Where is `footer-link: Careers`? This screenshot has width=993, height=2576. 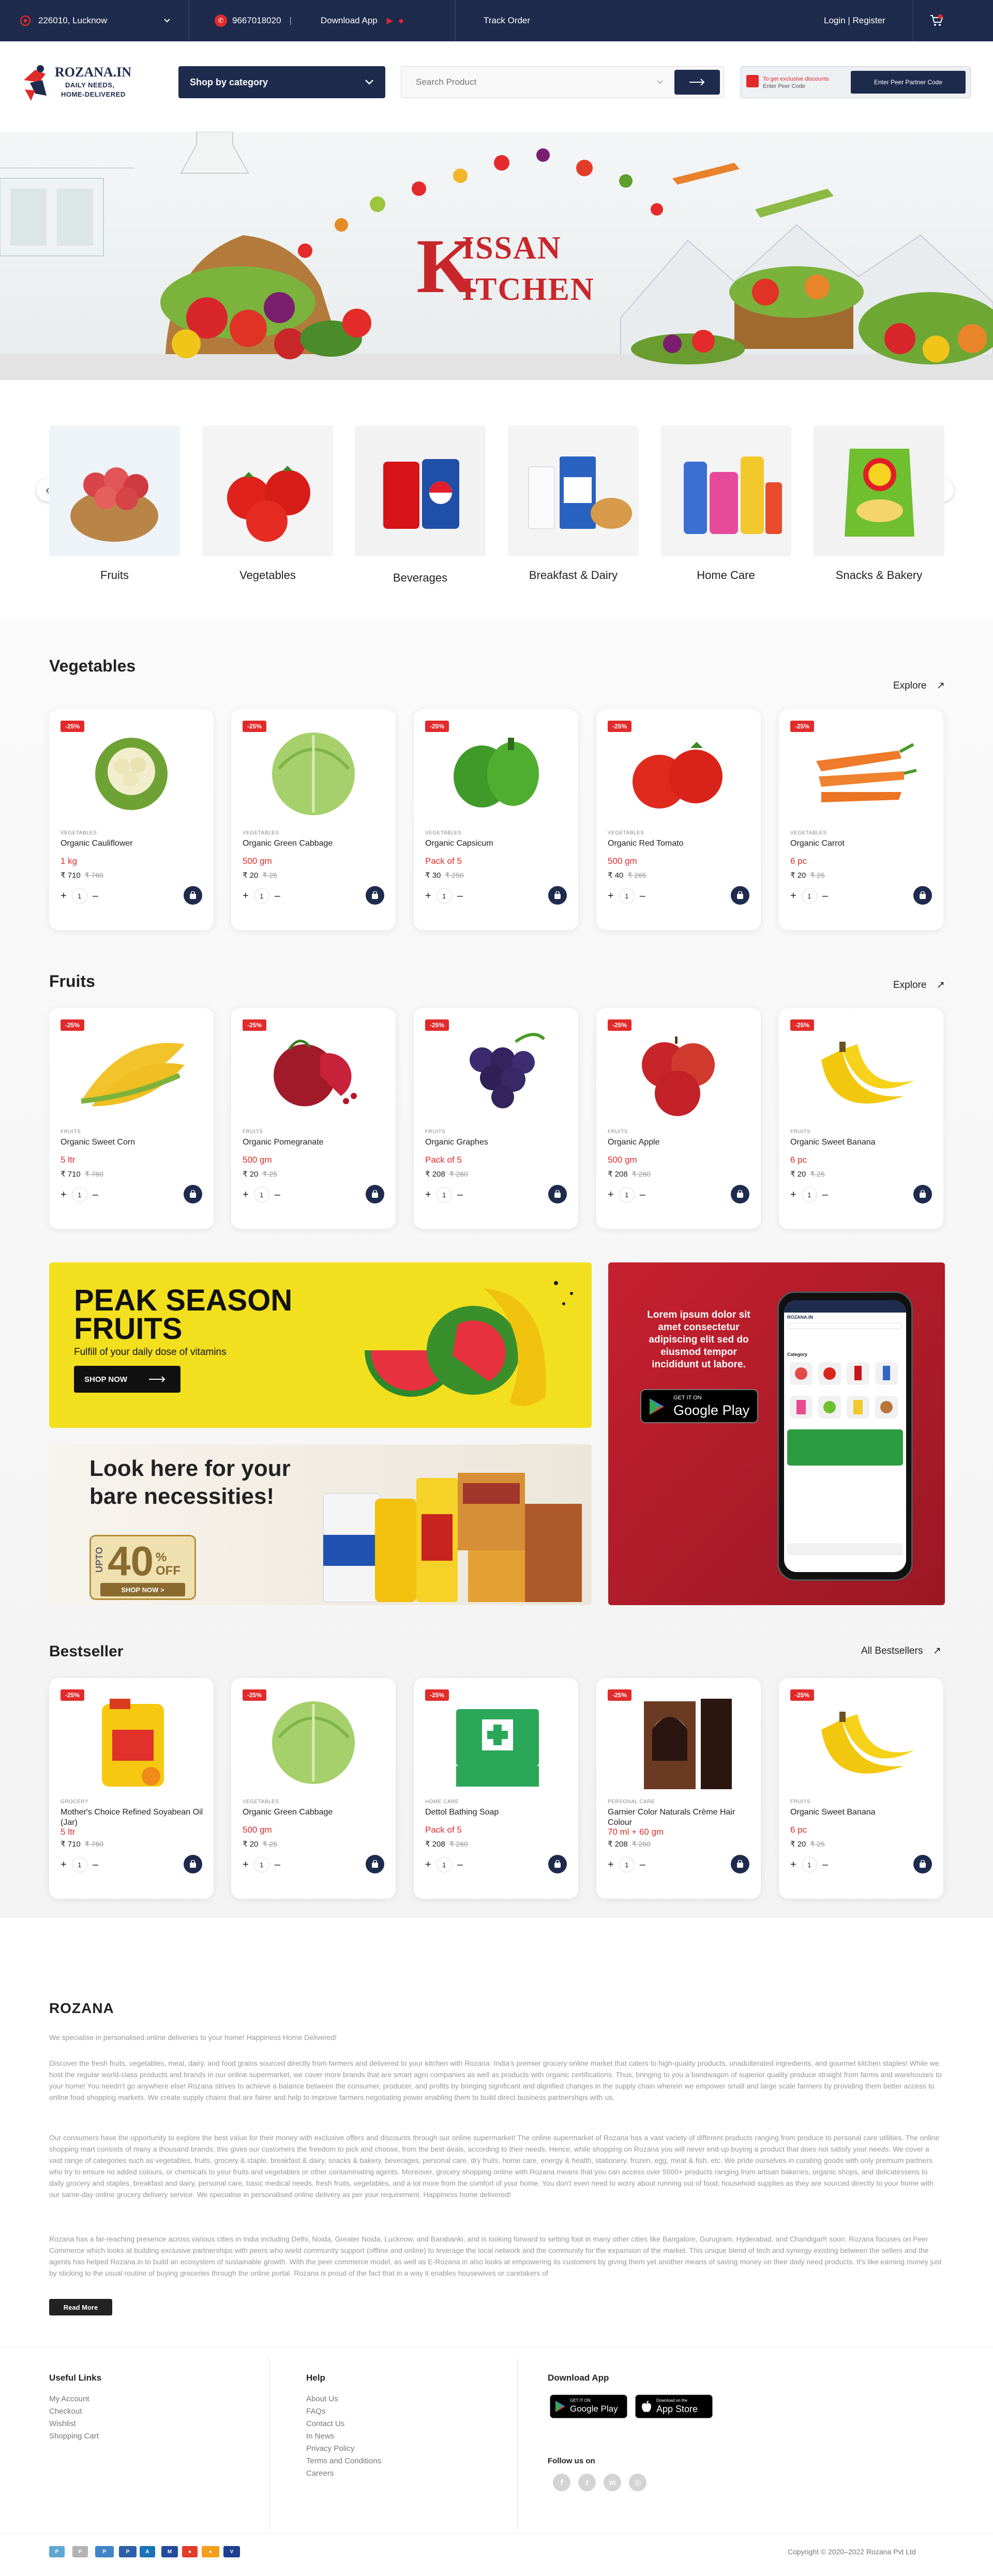
footer-link: Careers is located at coordinates (320, 2473).